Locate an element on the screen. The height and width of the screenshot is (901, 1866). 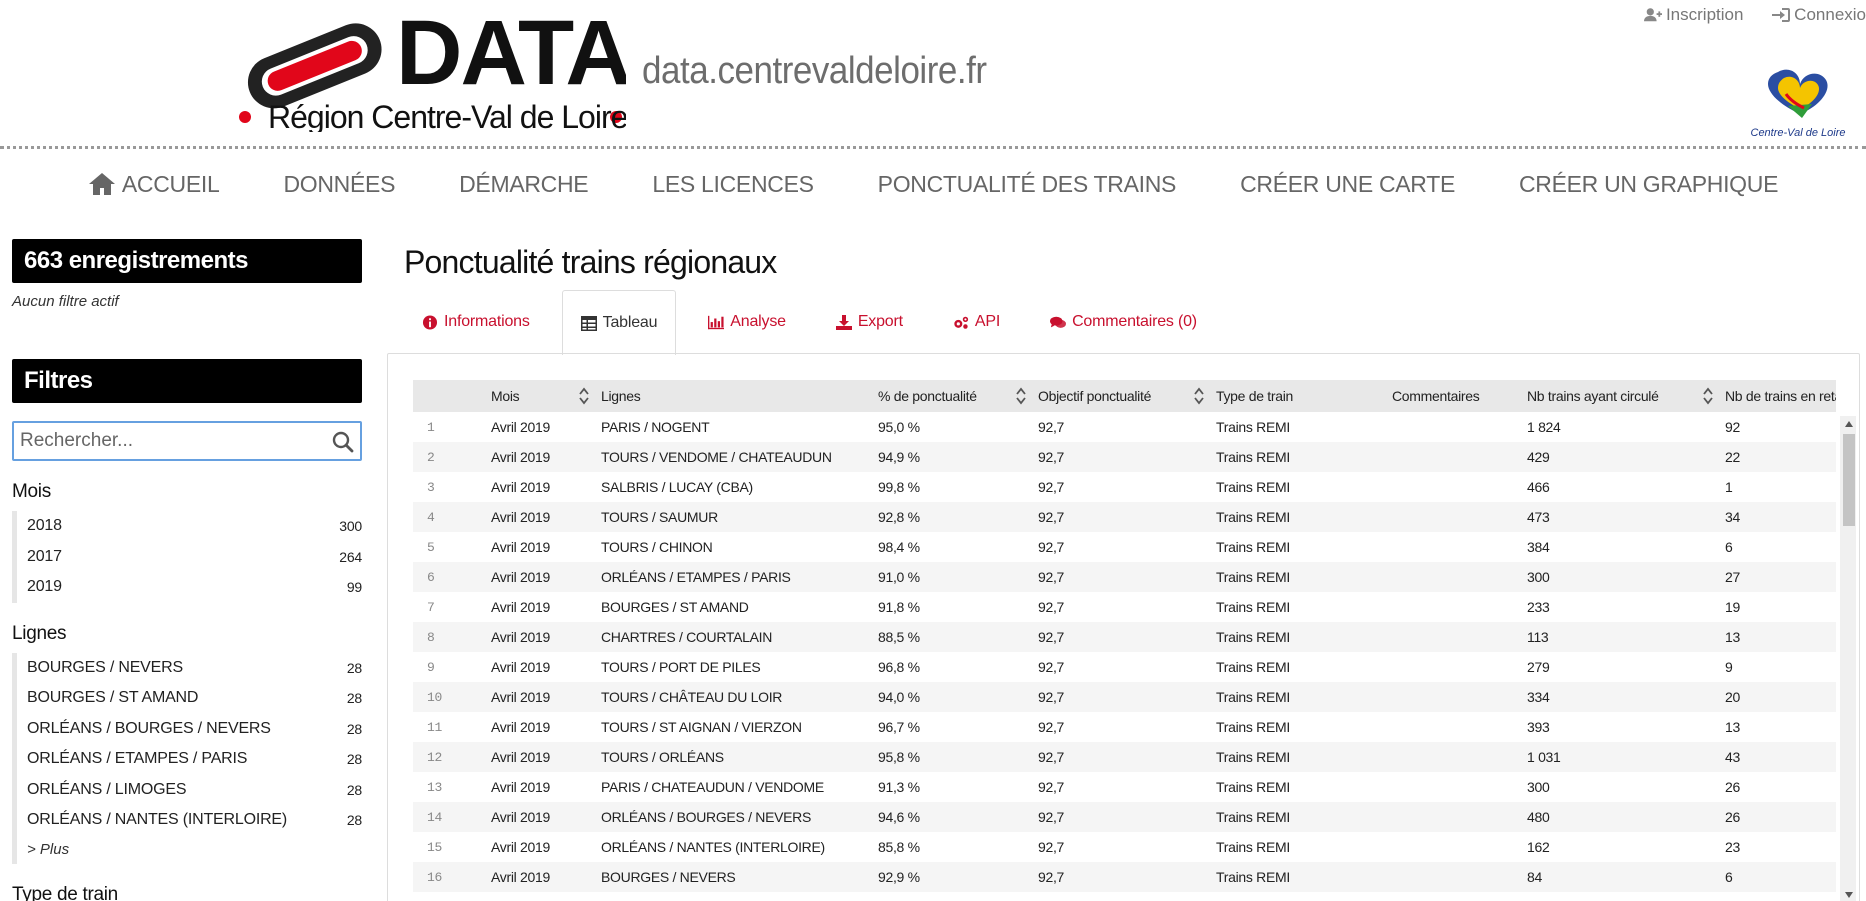
facet-item: ORLÉANS / NANTES (INTERLOIRE) 28 is located at coordinates (189, 820).